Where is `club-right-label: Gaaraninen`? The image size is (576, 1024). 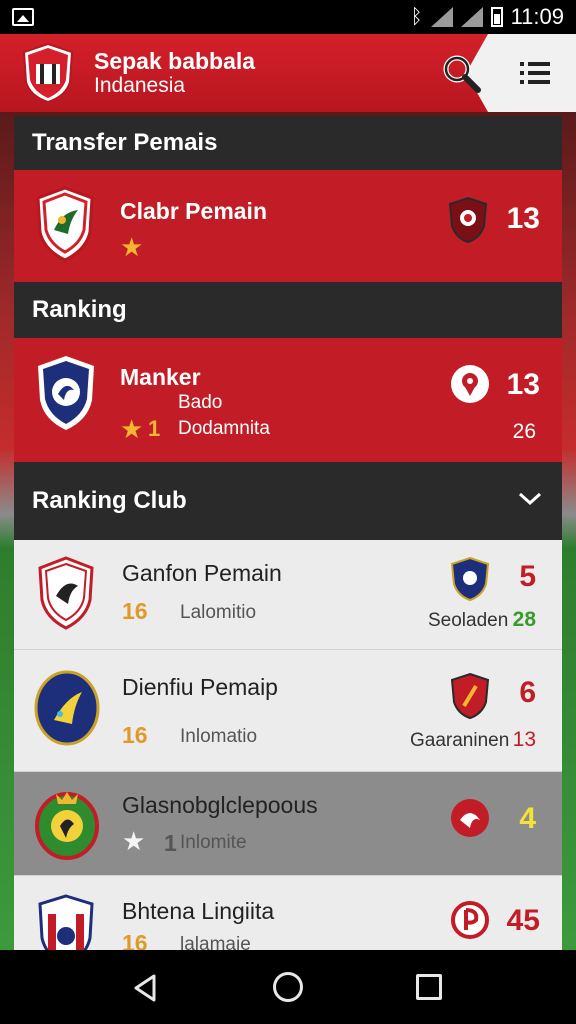
club-right-label: Gaaraninen is located at coordinates (460, 740).